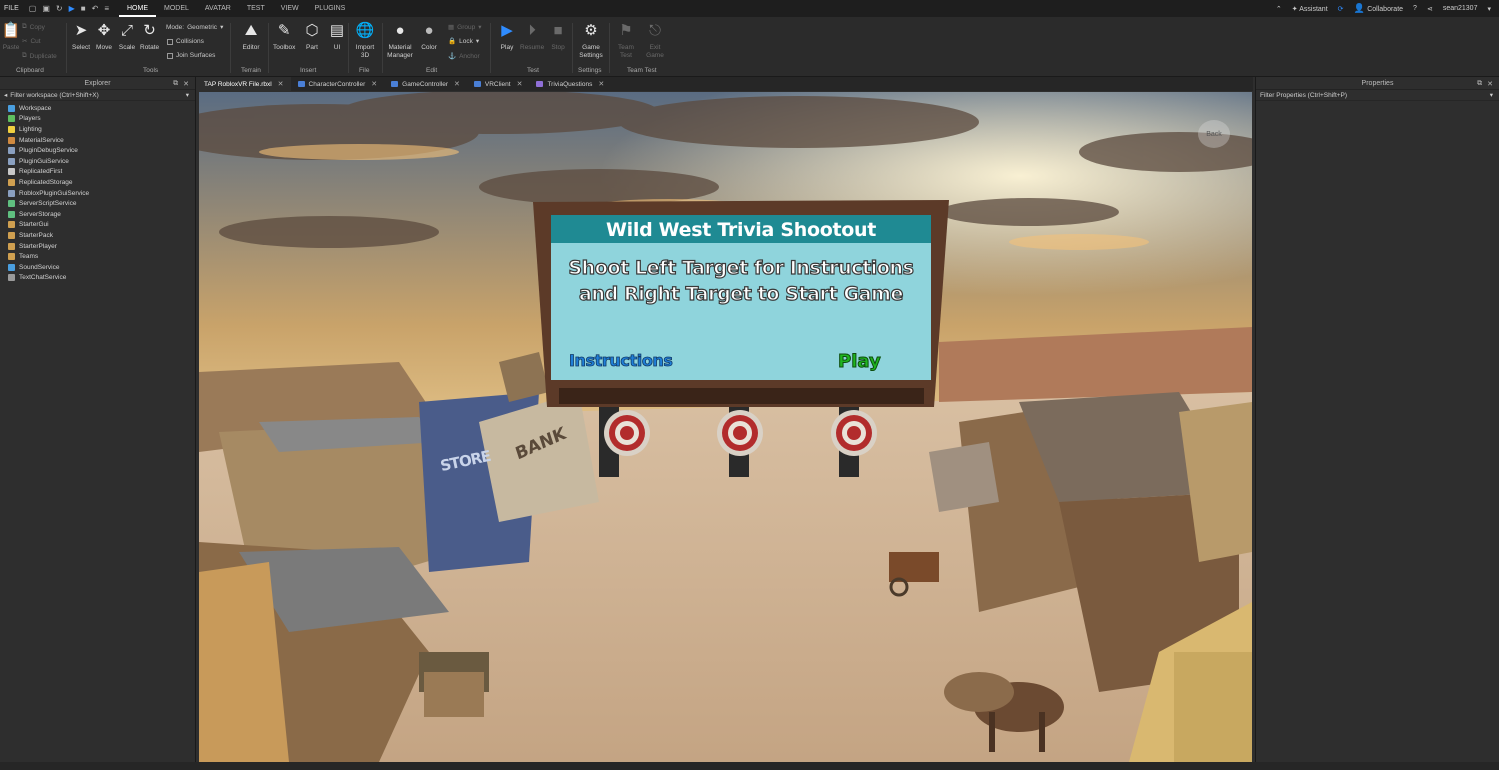  What do you see at coordinates (170, 55) in the screenshot?
I see `join-surfaces-checkbox` at bounding box center [170, 55].